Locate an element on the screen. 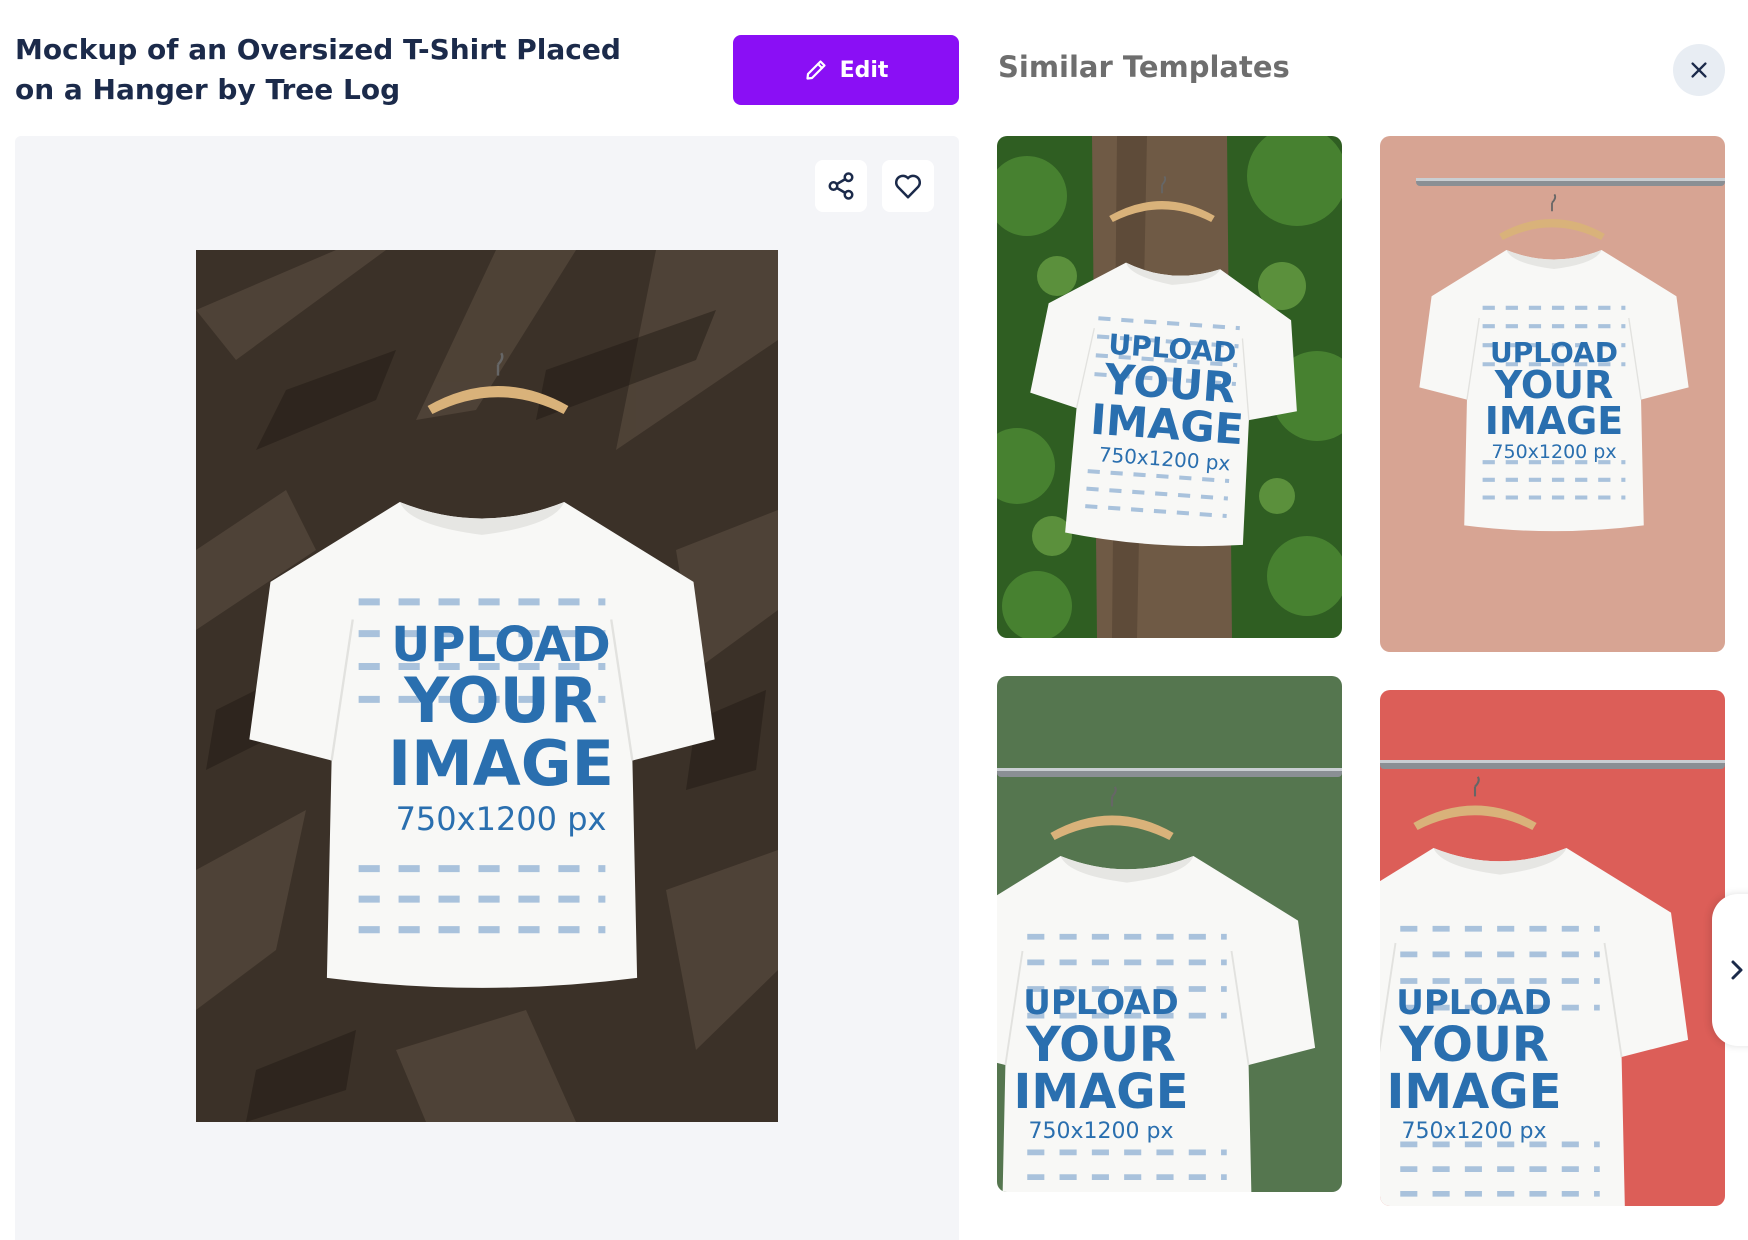  close-button is located at coordinates (1699, 70).